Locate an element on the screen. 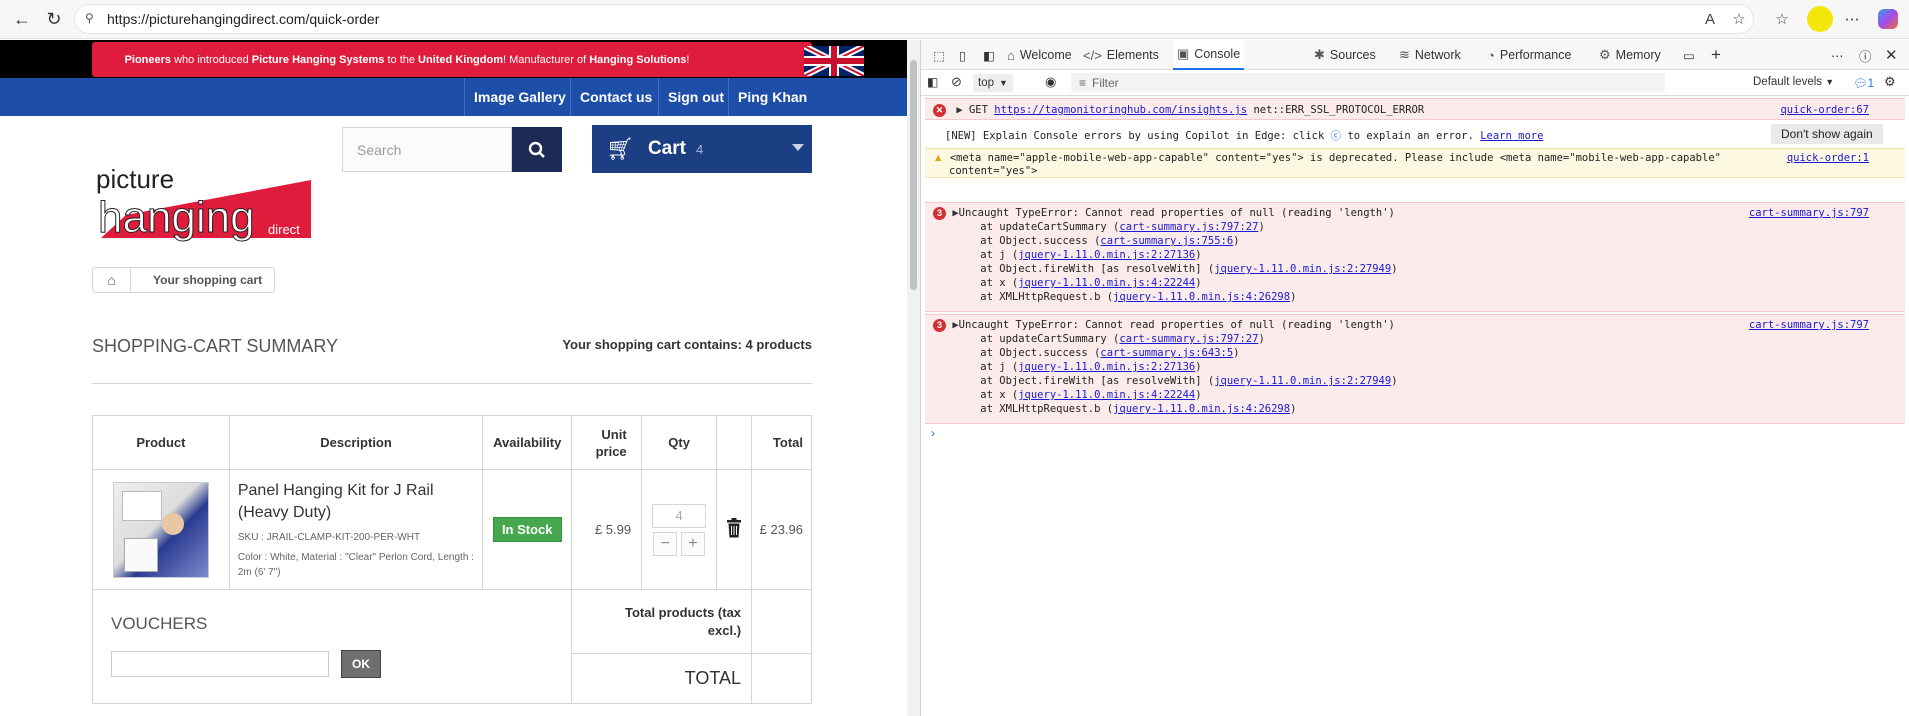 This screenshot has width=1909, height=716. more-options-icon: ⋯ is located at coordinates (1837, 55).